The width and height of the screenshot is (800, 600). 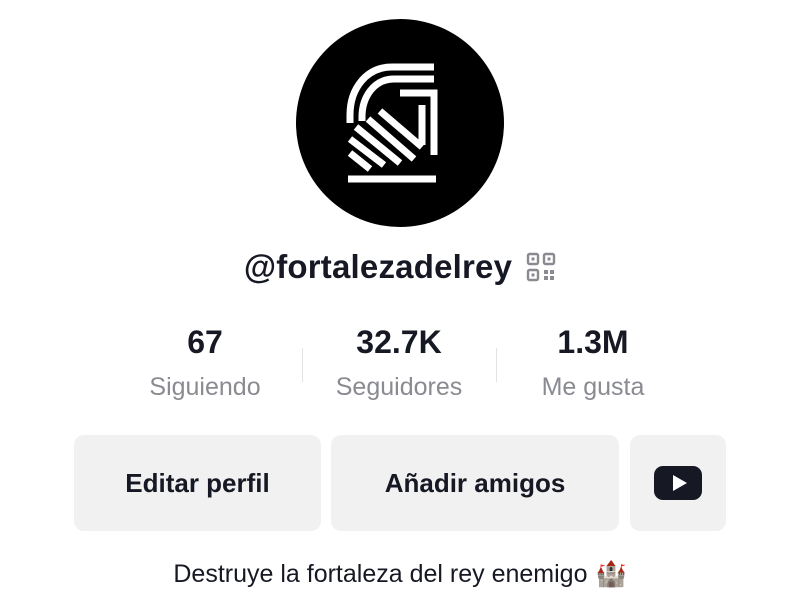 I want to click on stat-followers: 32.7K Seguidores, so click(x=399, y=362).